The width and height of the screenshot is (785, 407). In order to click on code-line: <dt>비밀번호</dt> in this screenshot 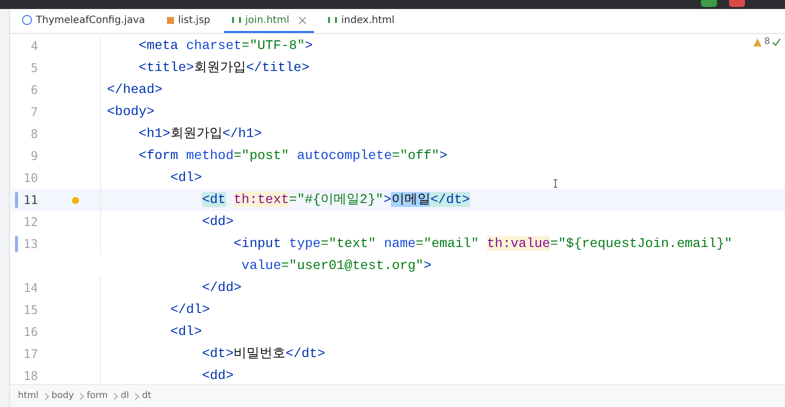, I will do `click(263, 354)`.